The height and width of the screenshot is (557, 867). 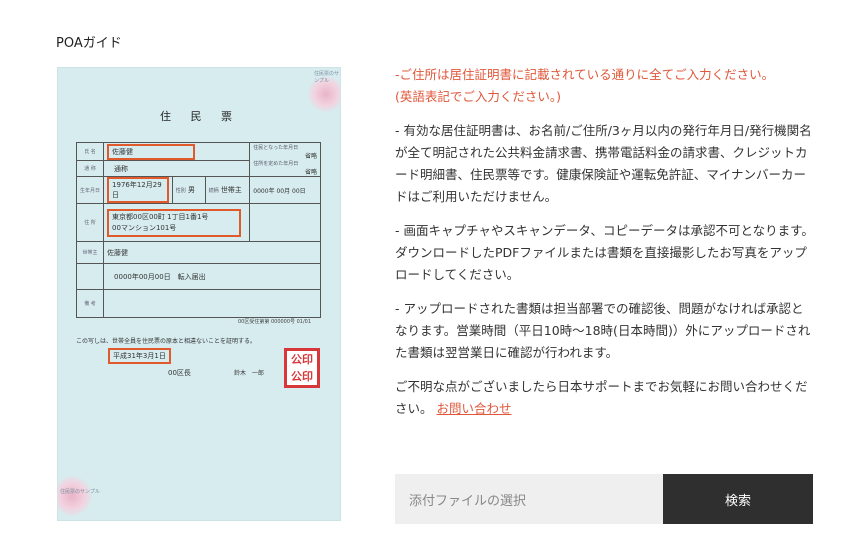 I want to click on move-in-record: 0000年00月00日 転入届出, so click(x=212, y=276).